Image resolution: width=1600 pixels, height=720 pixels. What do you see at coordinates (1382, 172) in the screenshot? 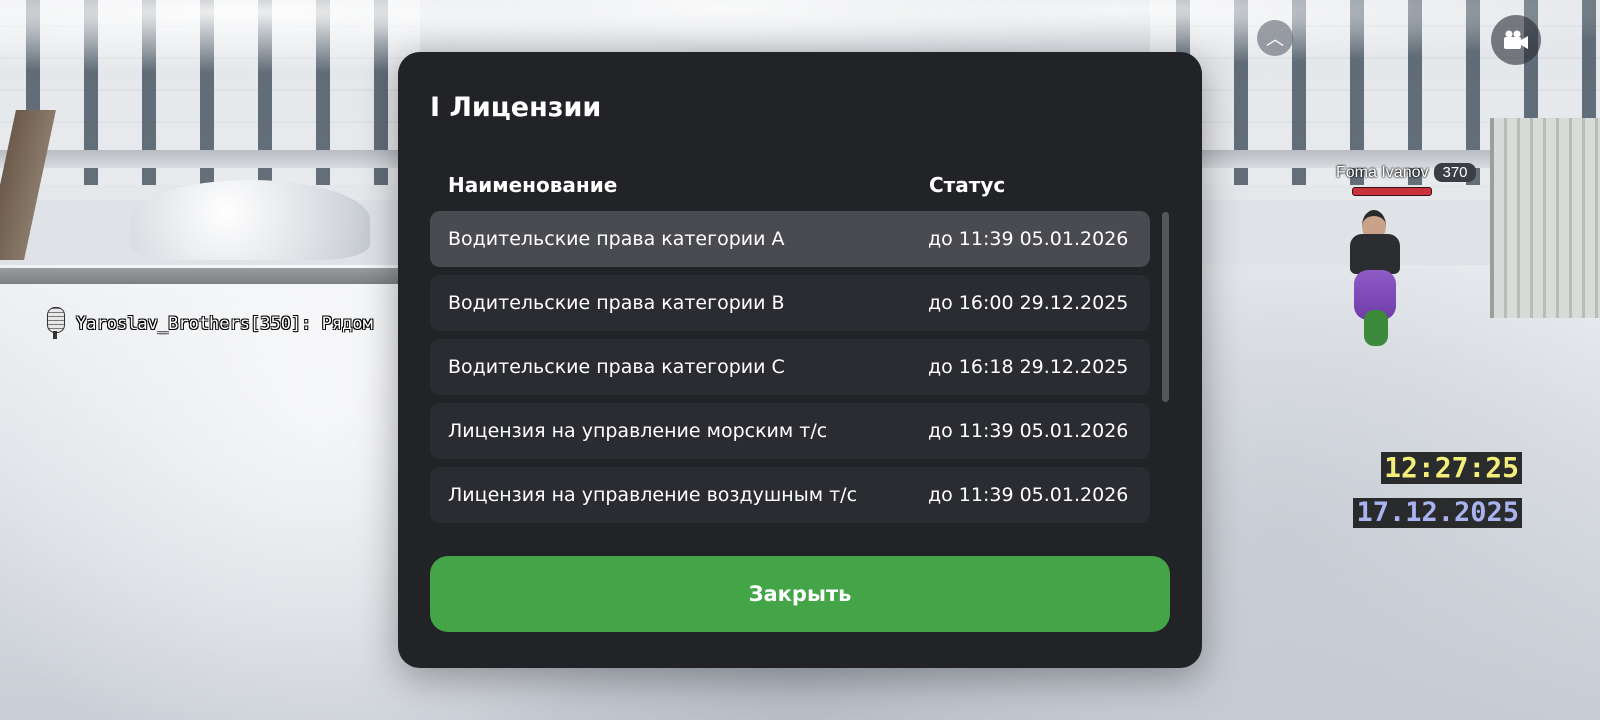
I see `player-name: Foma Ivanov` at bounding box center [1382, 172].